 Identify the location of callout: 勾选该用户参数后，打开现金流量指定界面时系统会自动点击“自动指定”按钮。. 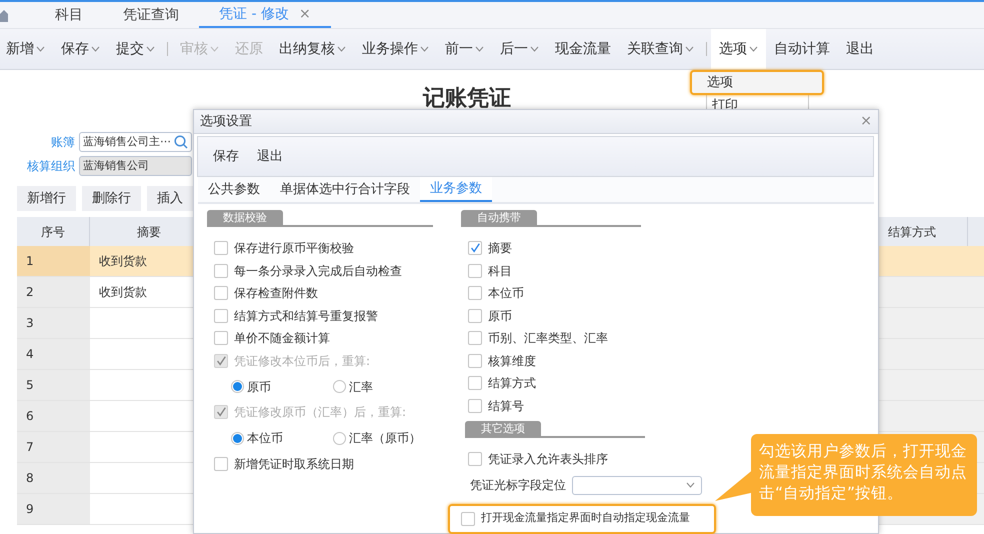
(864, 475).